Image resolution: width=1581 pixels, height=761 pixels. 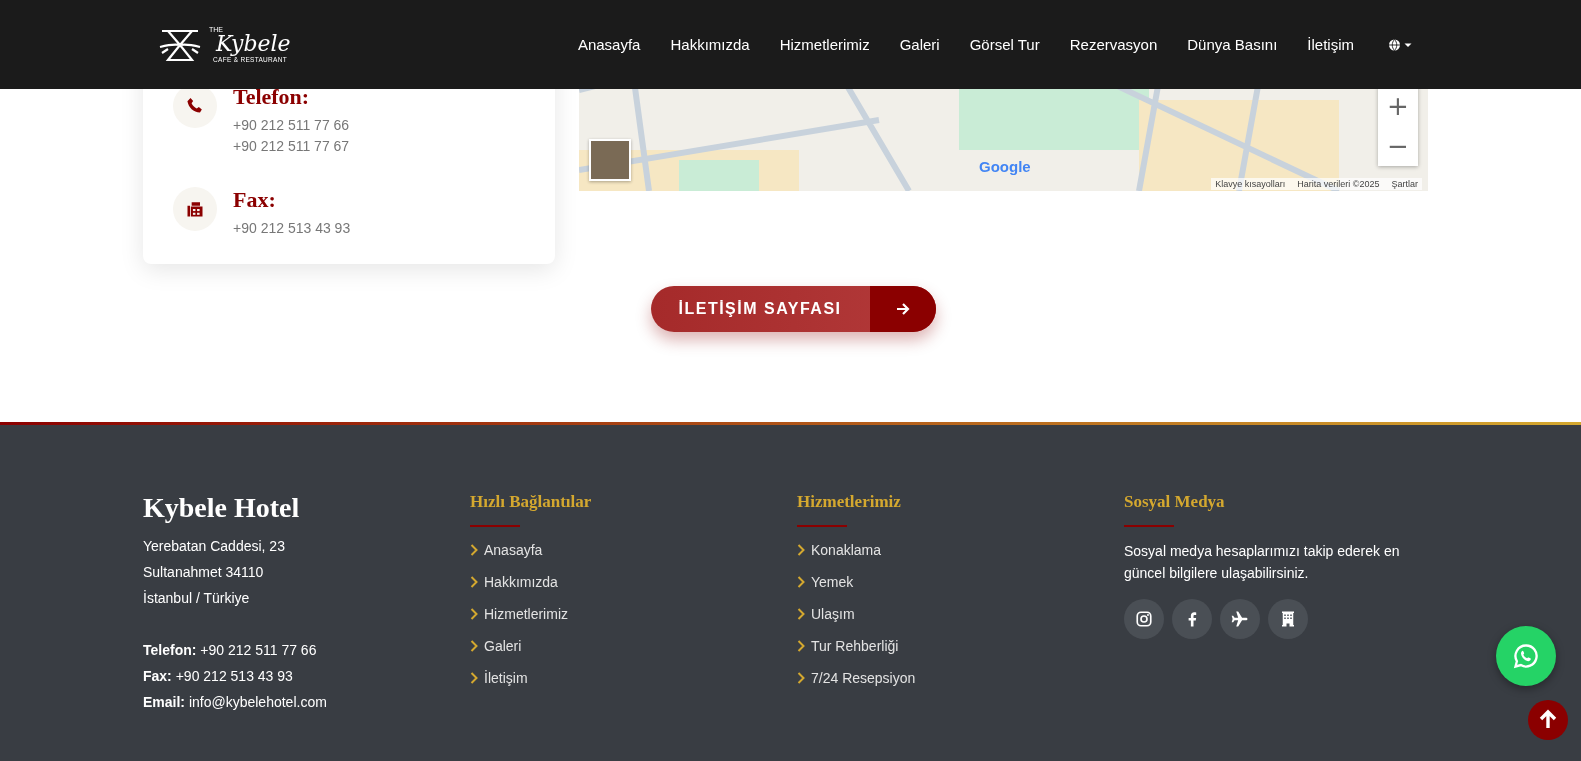 What do you see at coordinates (856, 678) in the screenshot?
I see `footer-link: 7/24 Resepsiyon` at bounding box center [856, 678].